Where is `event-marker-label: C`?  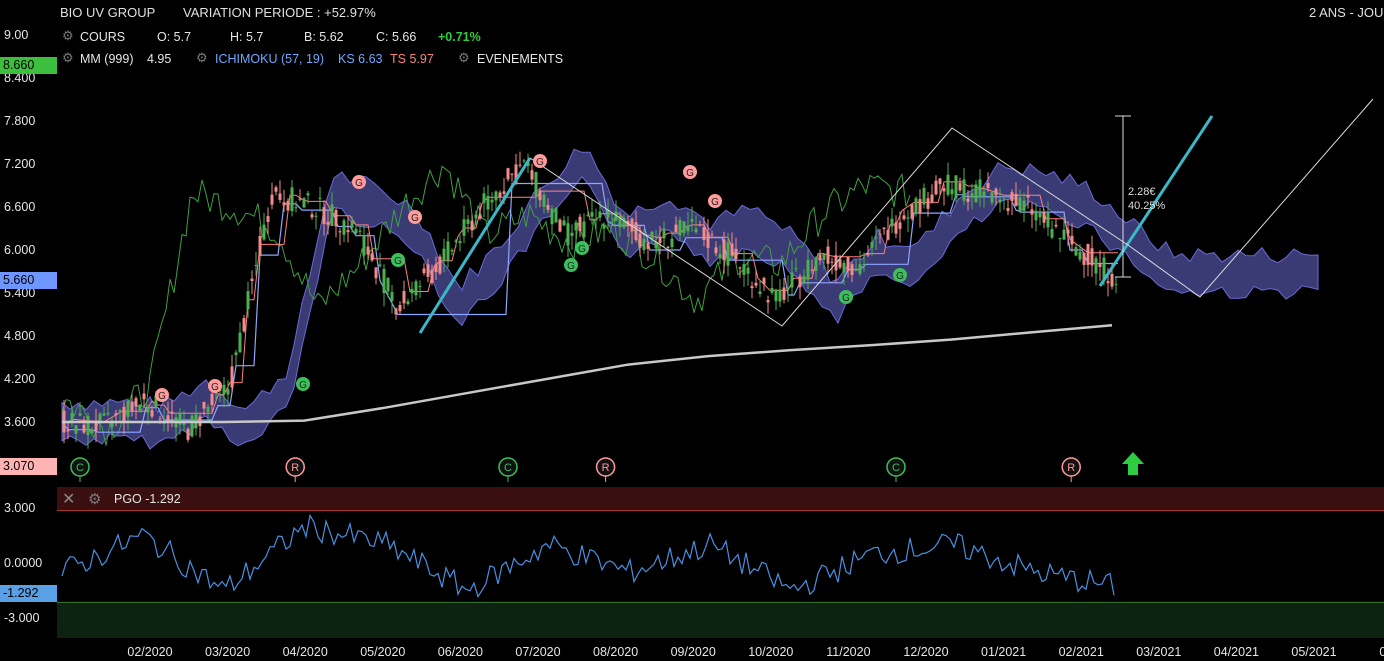
event-marker-label: C is located at coordinates (508, 468).